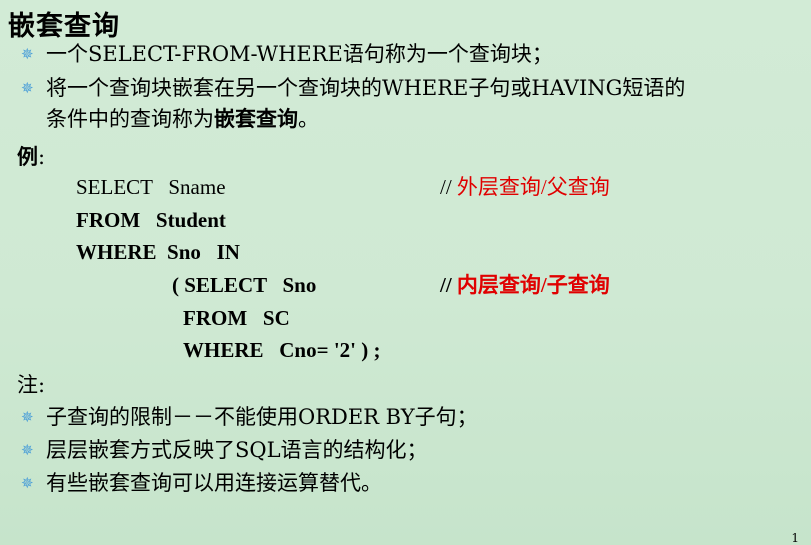  What do you see at coordinates (256, 118) in the screenshot?
I see `highlight-term: 嵌套查询` at bounding box center [256, 118].